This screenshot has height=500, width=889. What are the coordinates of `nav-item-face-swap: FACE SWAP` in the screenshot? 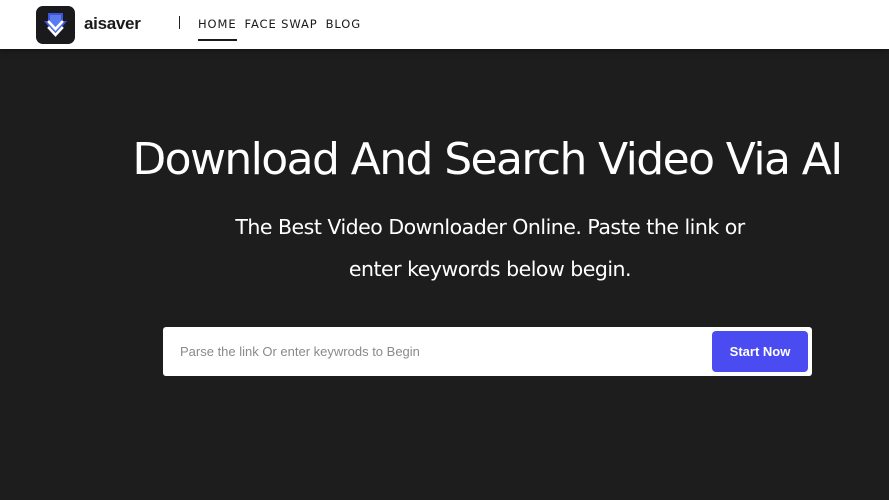 It's located at (281, 24).